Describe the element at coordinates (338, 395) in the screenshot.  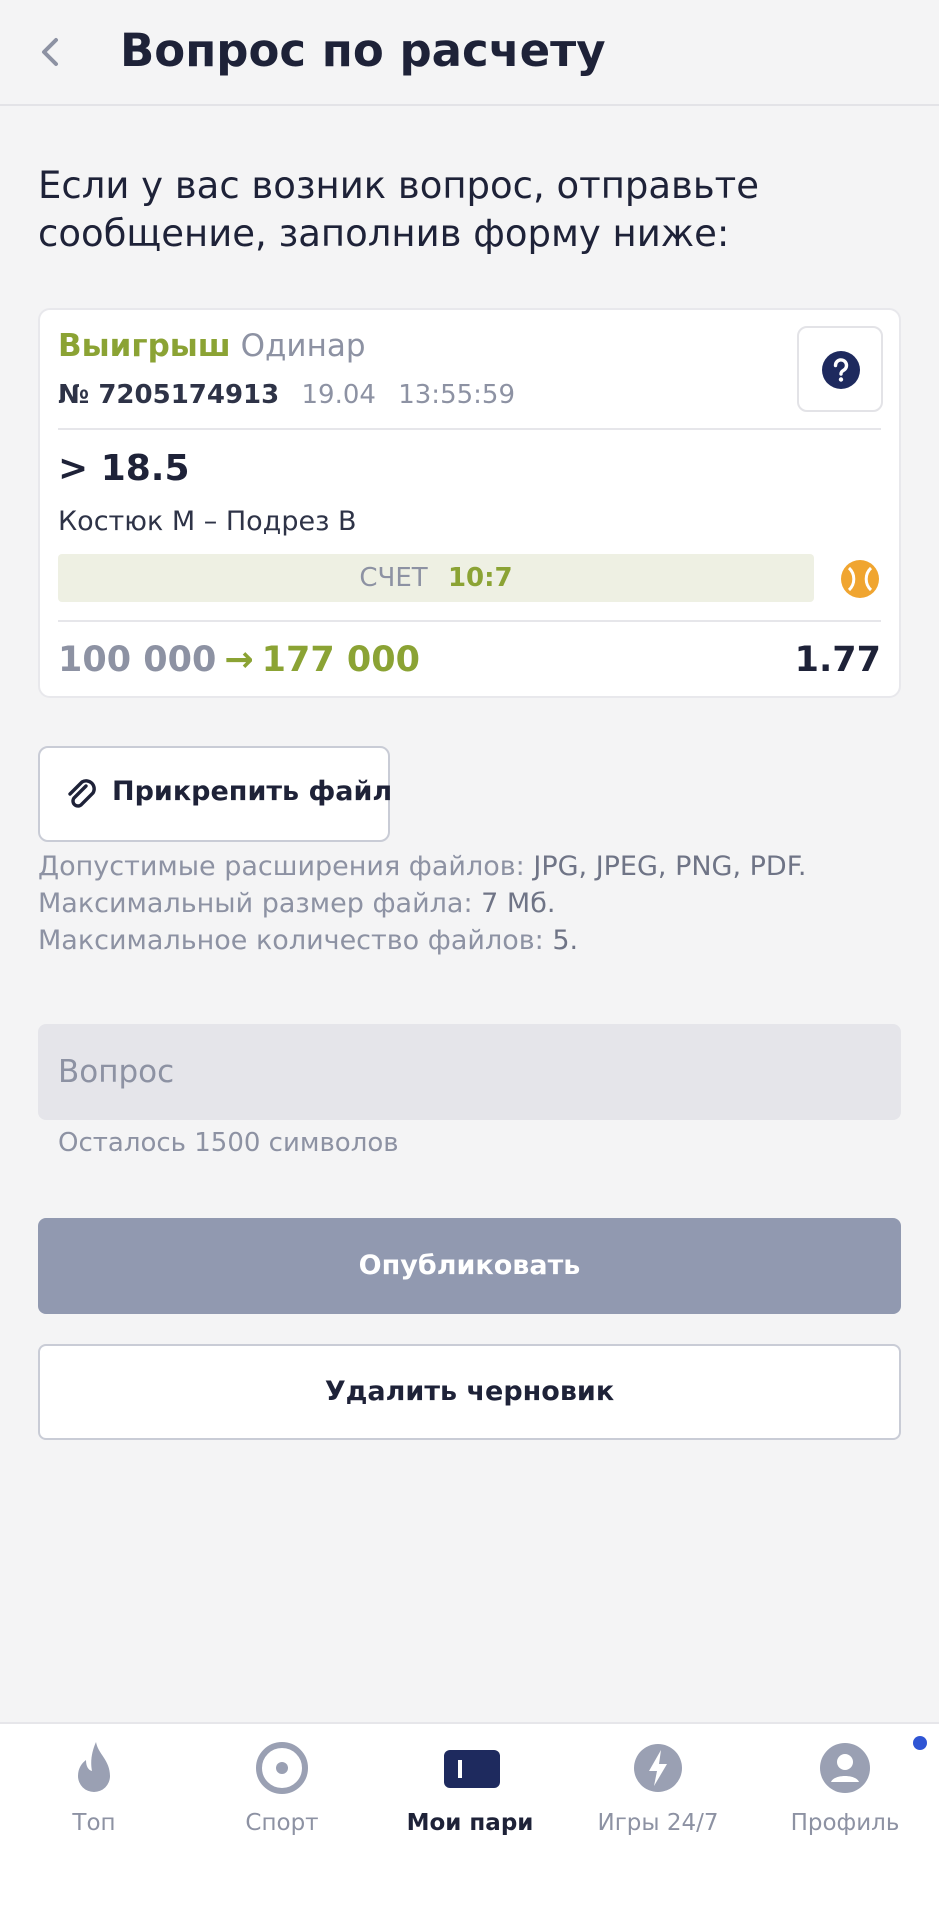
I see `bet-date: 19.04` at that location.